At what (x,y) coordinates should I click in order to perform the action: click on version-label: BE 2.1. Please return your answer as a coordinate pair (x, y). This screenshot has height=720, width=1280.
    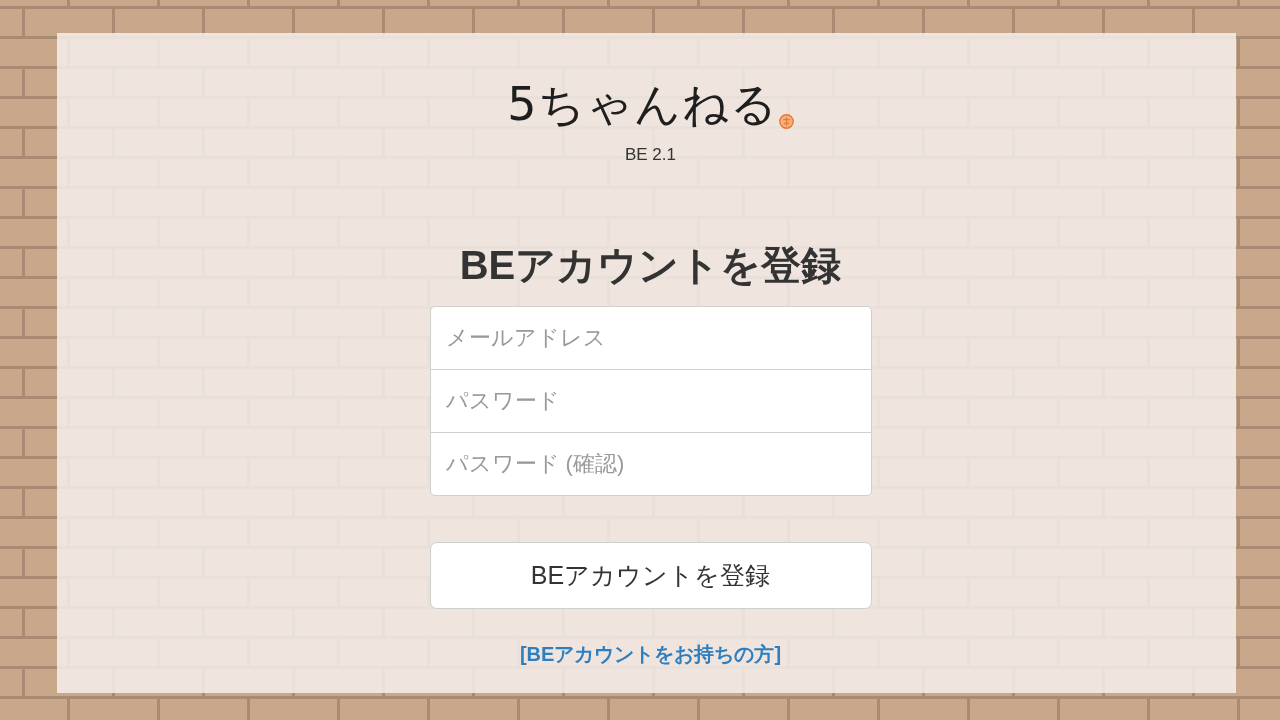
    Looking at the image, I should click on (650, 155).